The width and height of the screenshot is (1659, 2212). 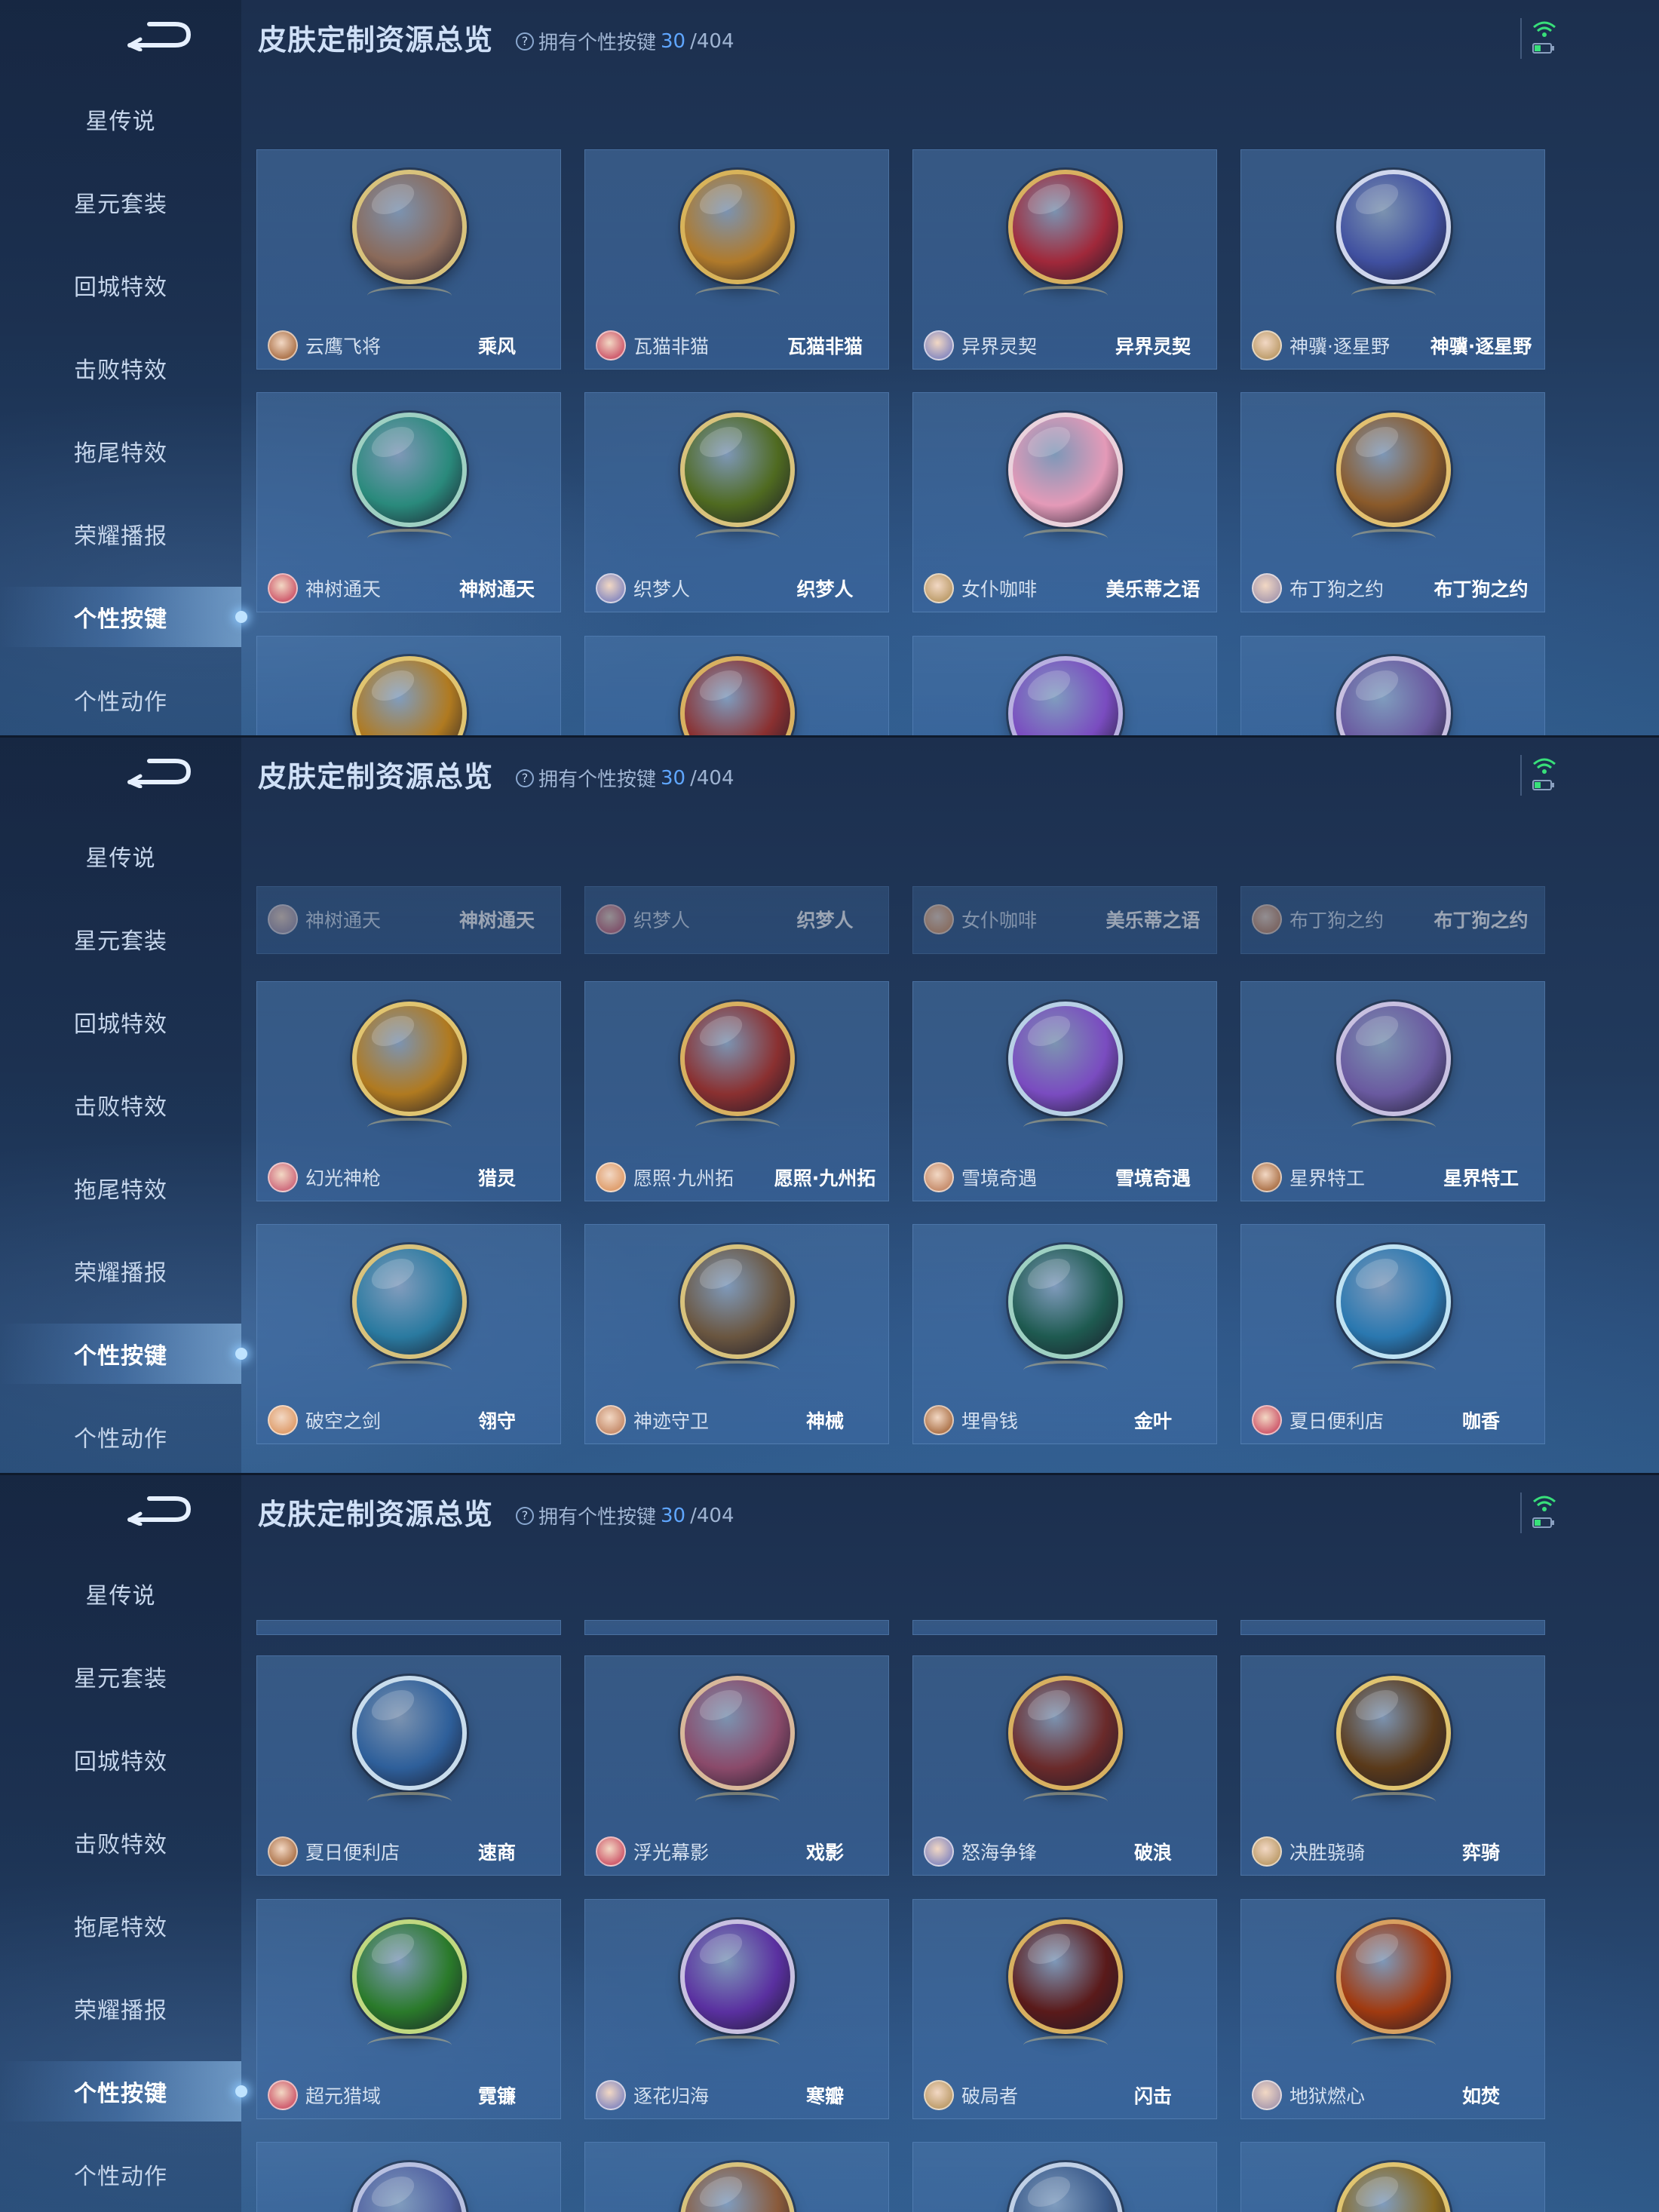 I want to click on hero-skin-name: 神迹守卫, so click(x=671, y=1421).